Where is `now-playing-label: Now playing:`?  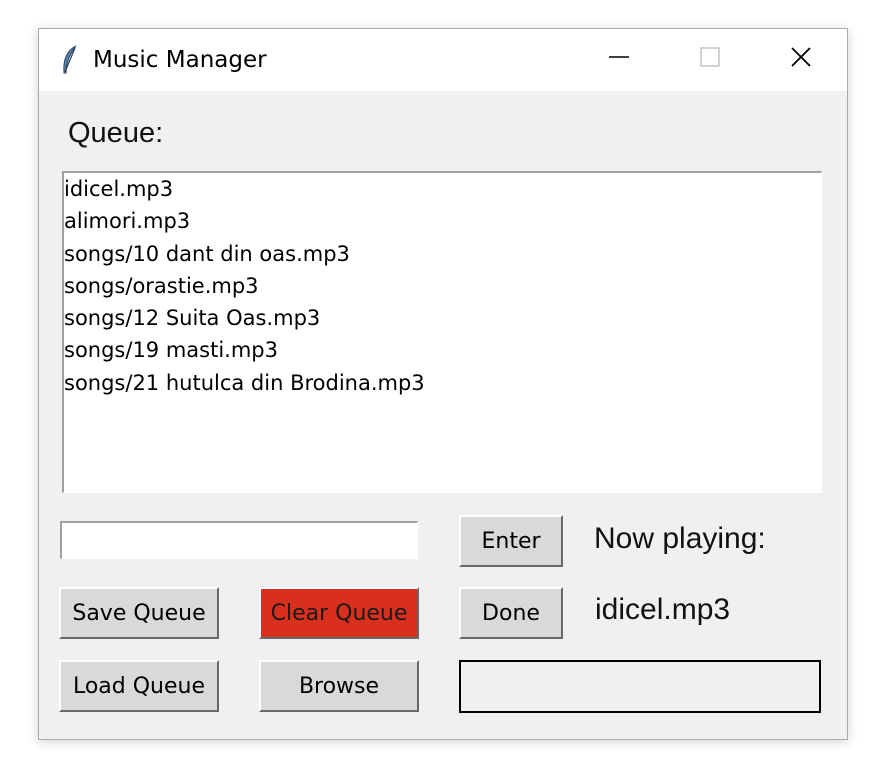
now-playing-label: Now playing: is located at coordinates (680, 538).